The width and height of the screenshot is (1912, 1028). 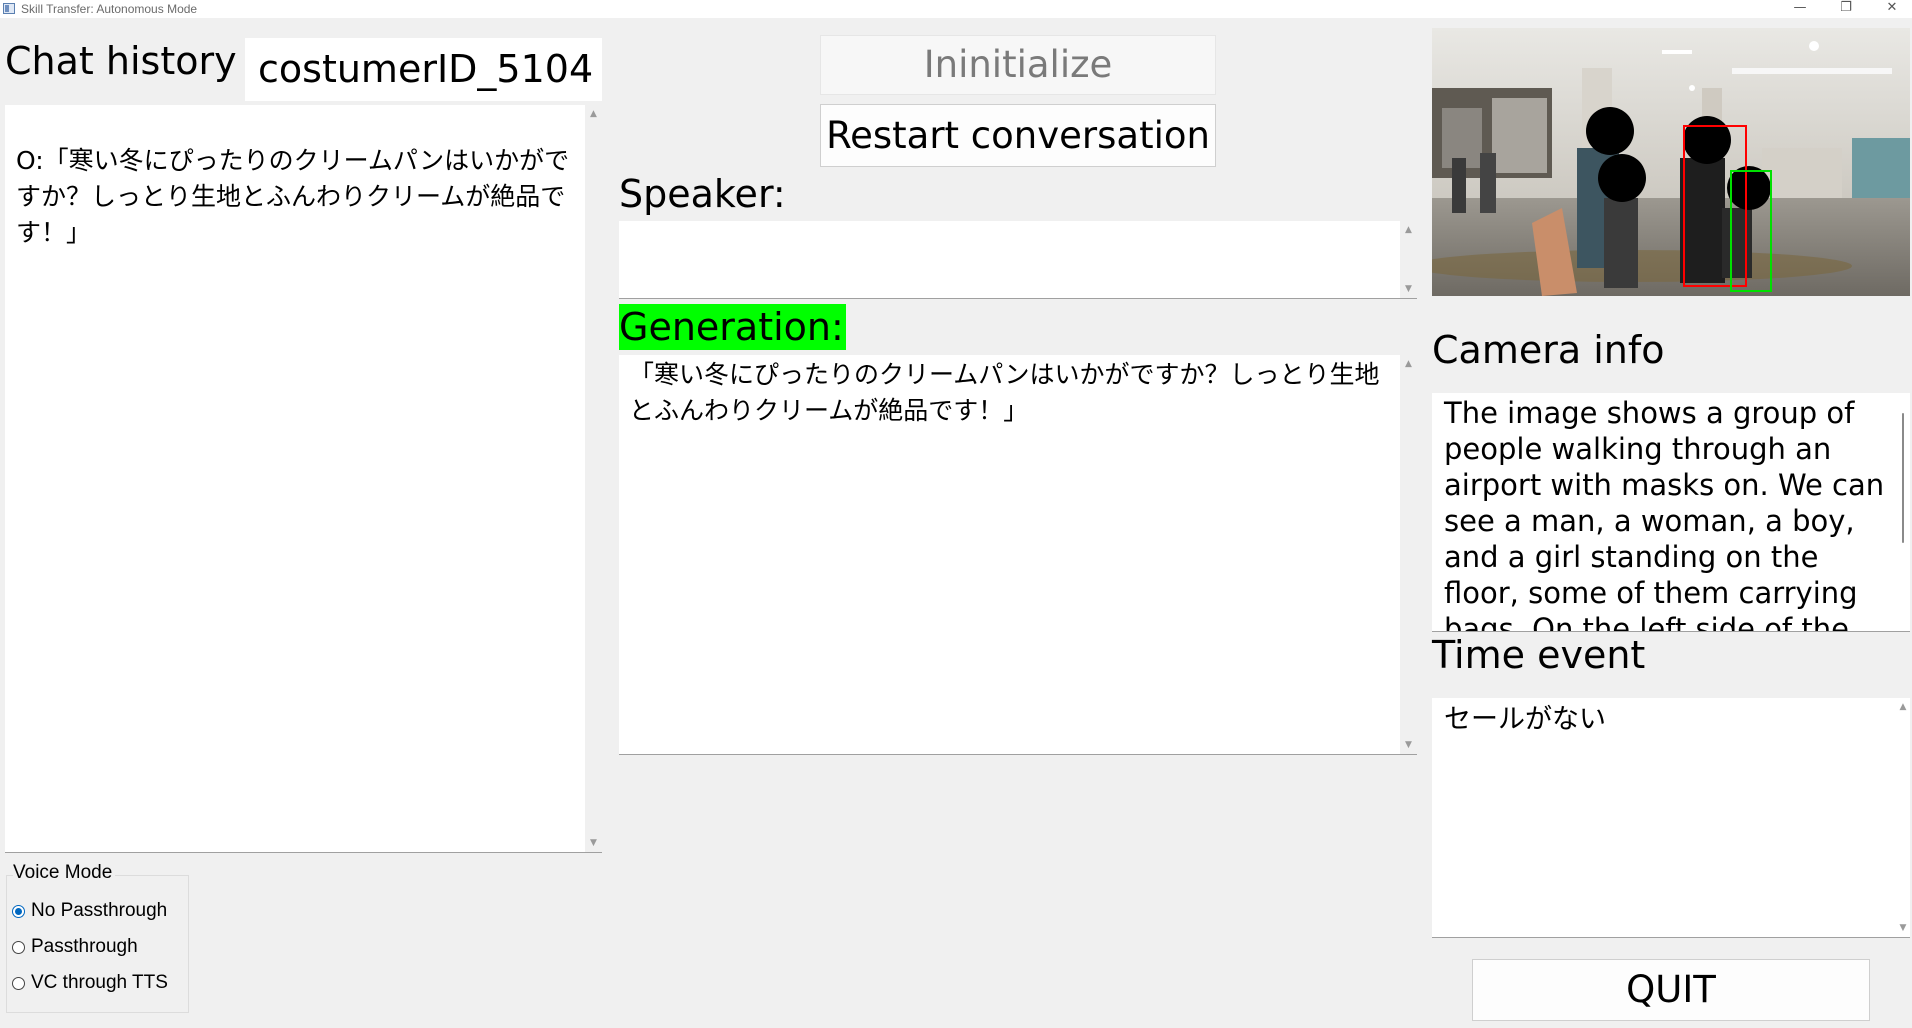 What do you see at coordinates (1800, 9) in the screenshot?
I see `minimize-button: —` at bounding box center [1800, 9].